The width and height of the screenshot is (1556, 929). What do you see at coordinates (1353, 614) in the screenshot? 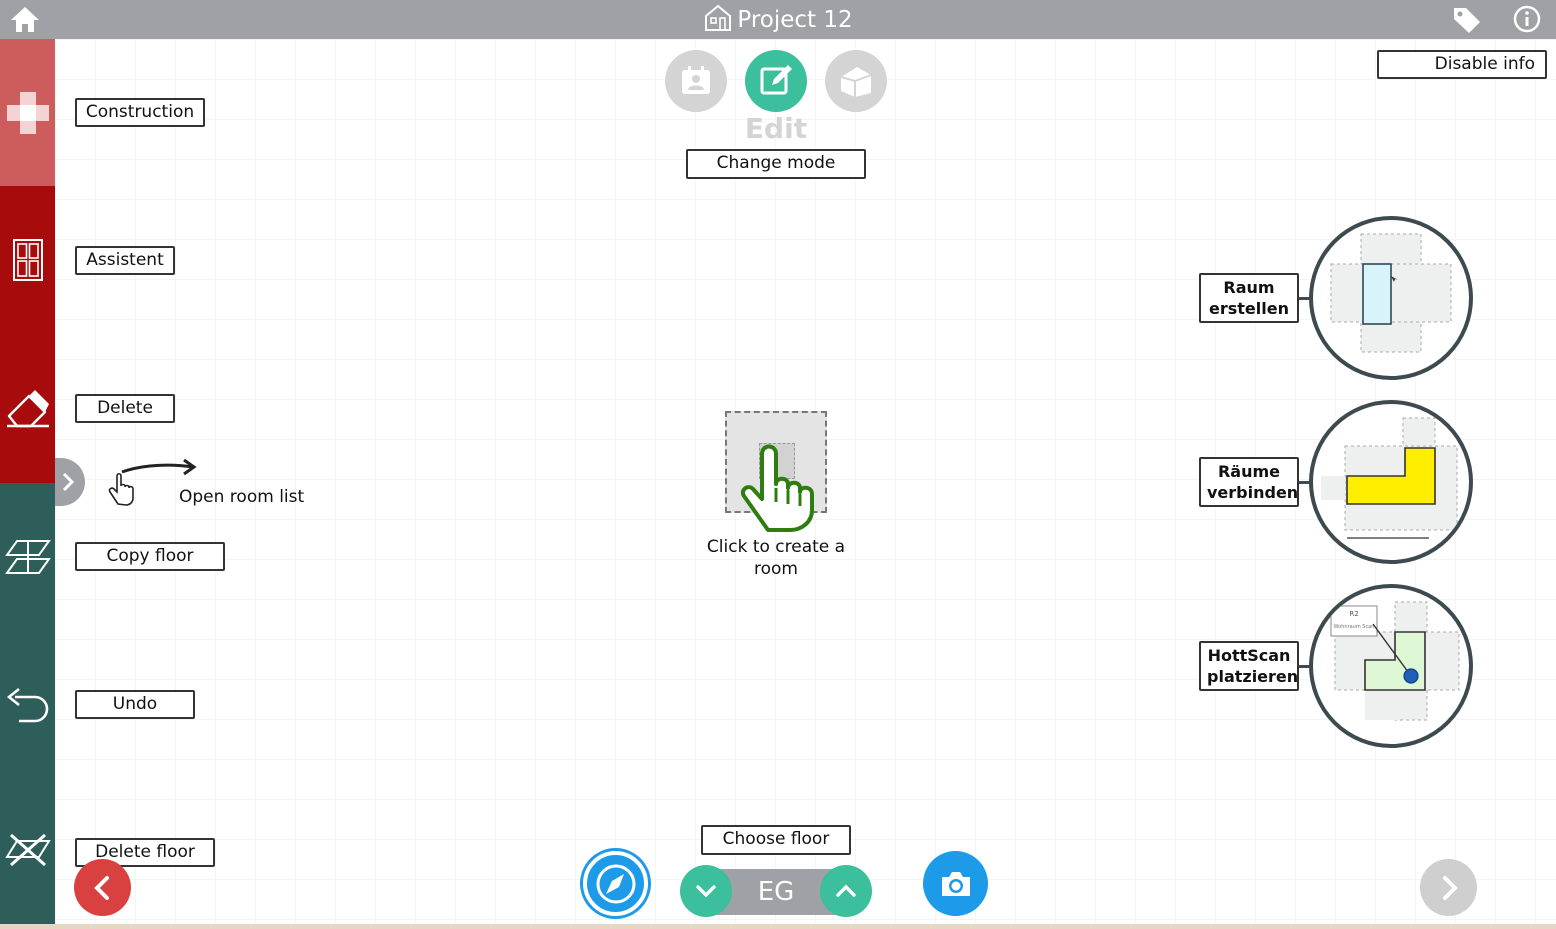
I see `hottscan-tiny-label-1: R2` at bounding box center [1353, 614].